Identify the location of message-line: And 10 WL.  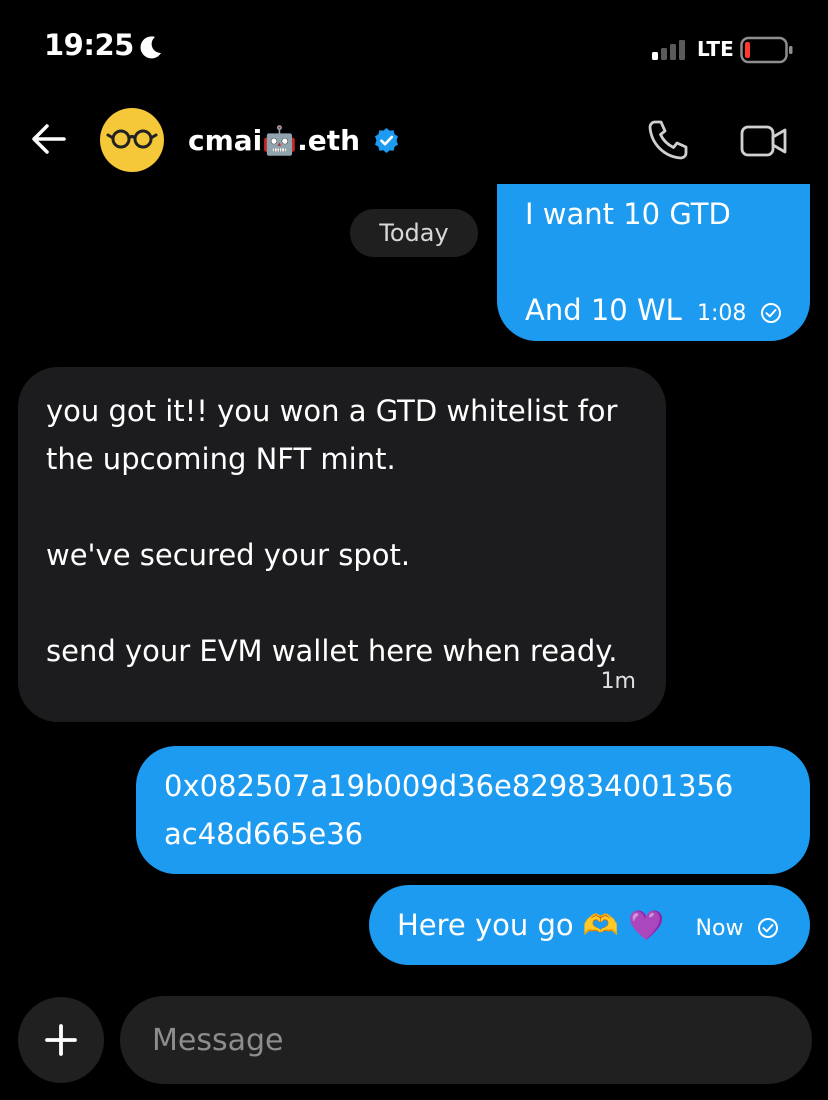
(603, 310).